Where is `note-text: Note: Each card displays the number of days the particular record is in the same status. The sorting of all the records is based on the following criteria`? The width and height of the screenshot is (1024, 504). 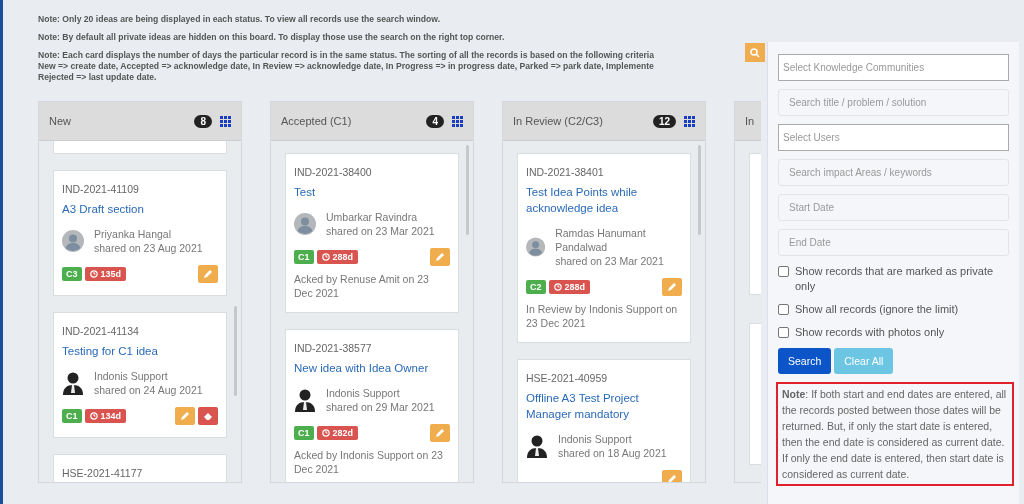 note-text: Note: Each card displays the number of days the particular record is in the same status. The sorting of all the records is based on the following criteria is located at coordinates (346, 55).